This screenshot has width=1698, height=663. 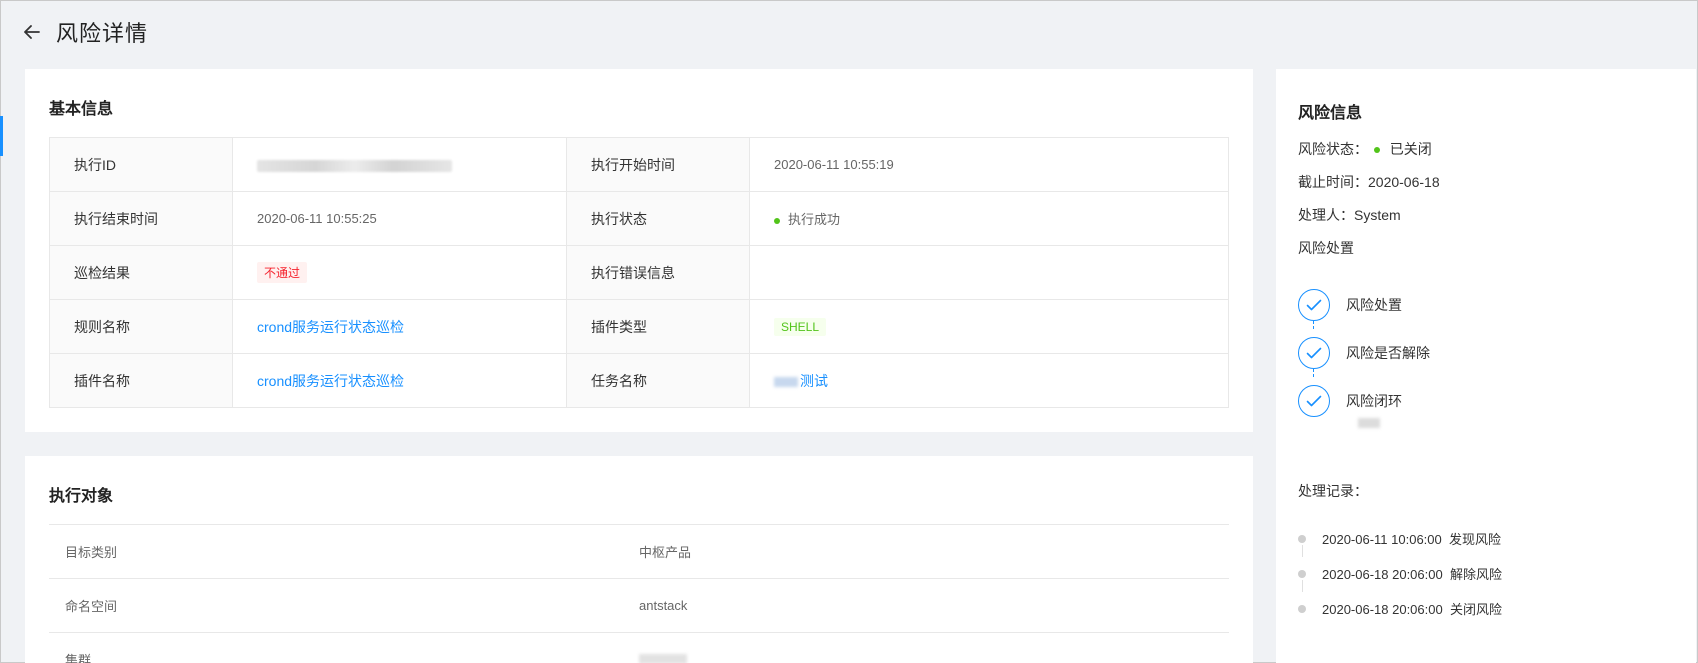 I want to click on rule-name-value: crond服务运行状态巡检, so click(x=399, y=326).